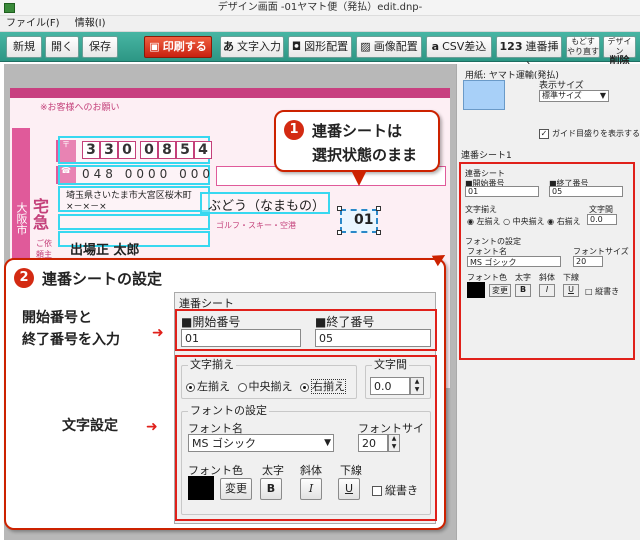 This screenshot has height=540, width=640. I want to click on csv-button: a CSV差込, so click(459, 47).